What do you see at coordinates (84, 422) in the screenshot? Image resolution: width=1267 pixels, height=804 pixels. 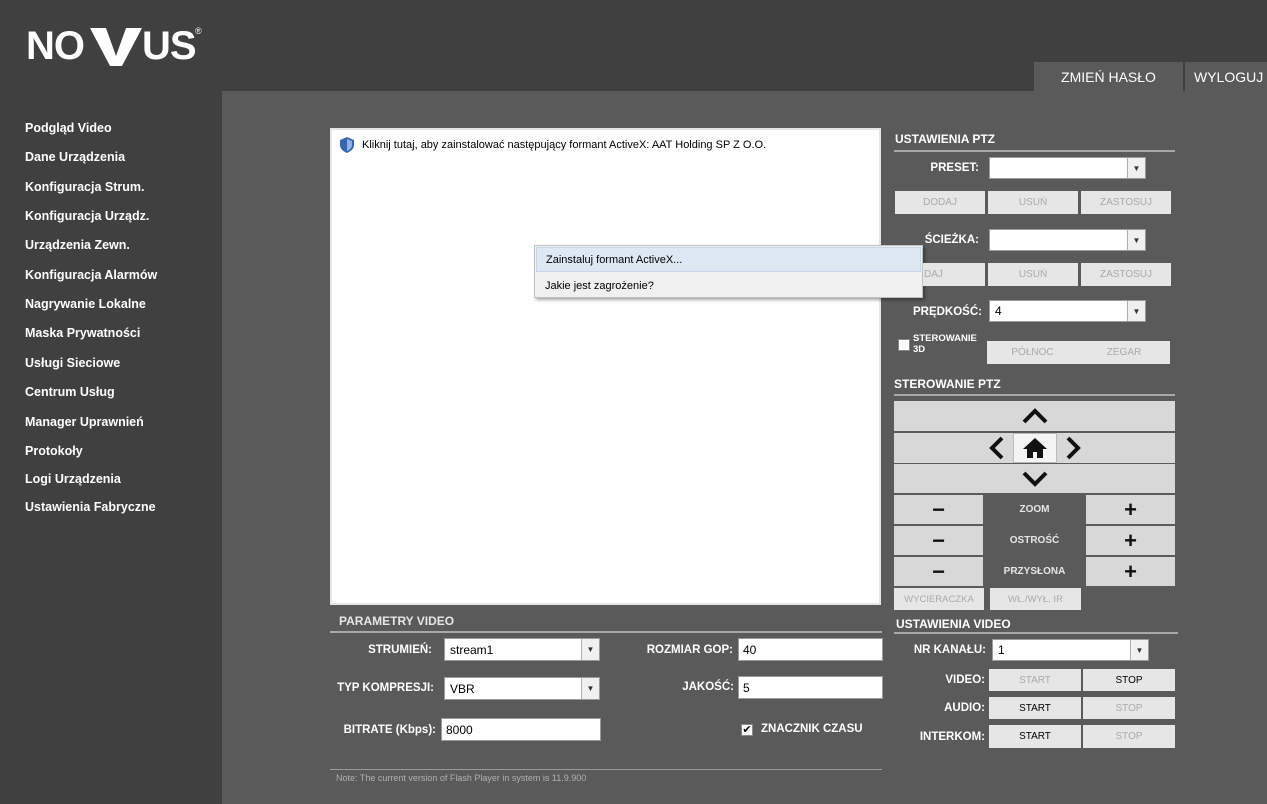 I see `sidebar-item-manager-uprawnien: Manager Uprawnień` at bounding box center [84, 422].